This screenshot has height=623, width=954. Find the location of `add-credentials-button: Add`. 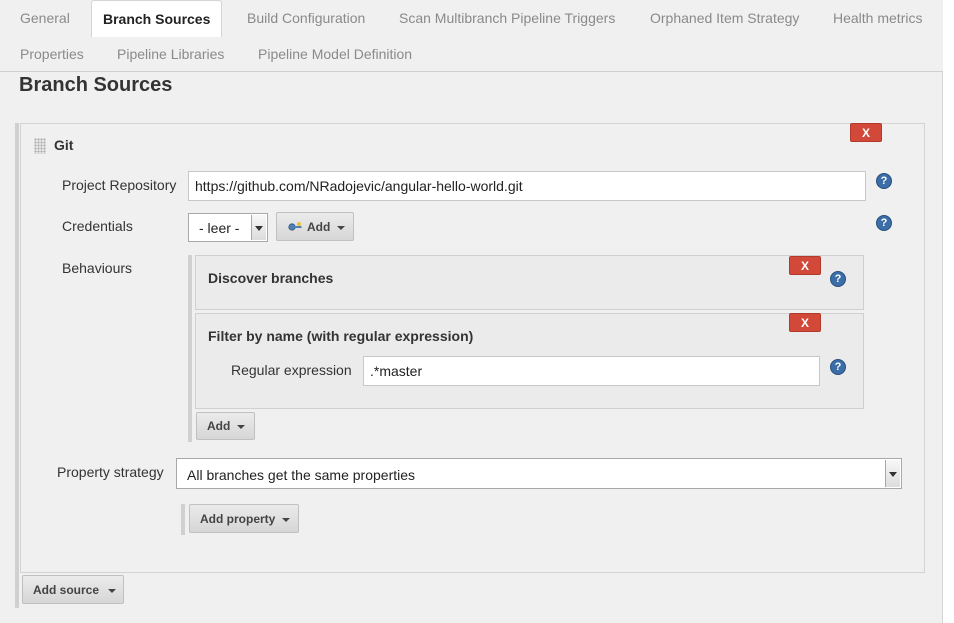

add-credentials-button: Add is located at coordinates (315, 226).